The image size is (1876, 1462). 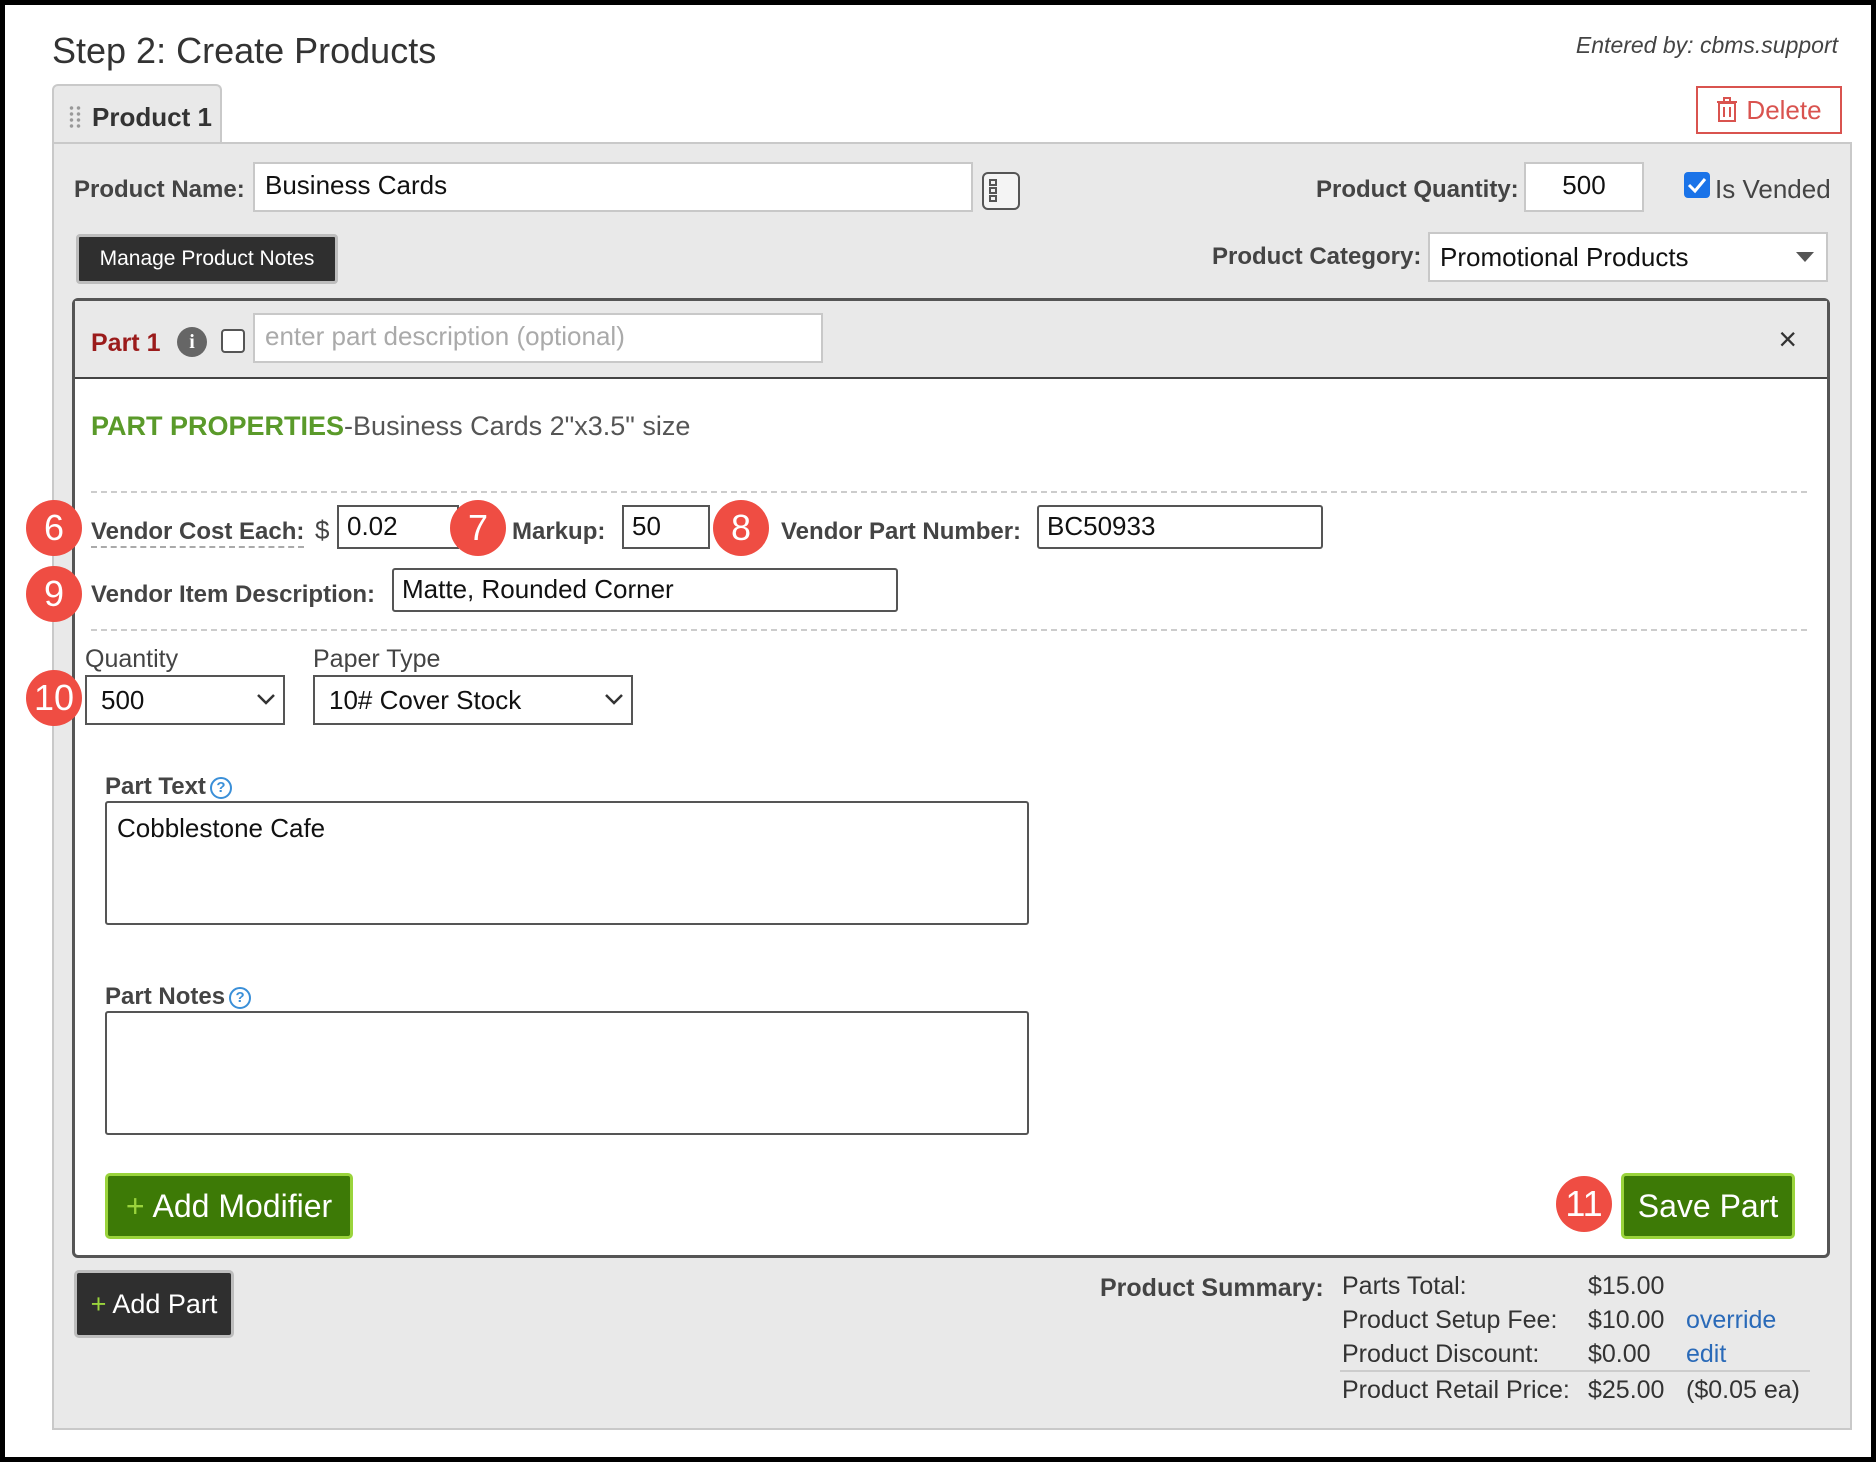 I want to click on add-part-button: + Add Part, so click(x=154, y=1304).